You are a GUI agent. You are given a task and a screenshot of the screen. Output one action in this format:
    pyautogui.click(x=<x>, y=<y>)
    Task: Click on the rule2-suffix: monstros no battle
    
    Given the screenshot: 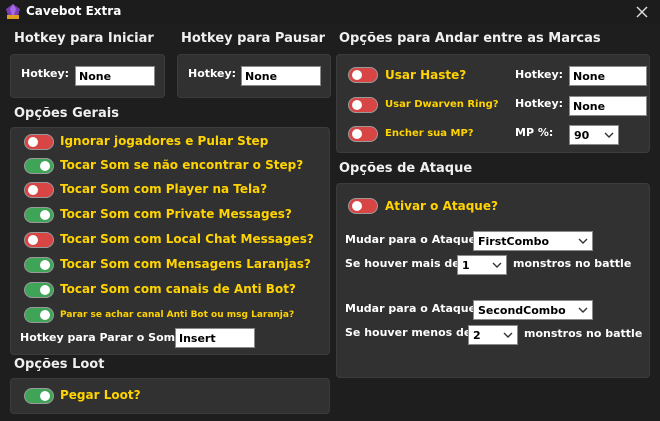 What is the action you would take?
    pyautogui.click(x=583, y=333)
    